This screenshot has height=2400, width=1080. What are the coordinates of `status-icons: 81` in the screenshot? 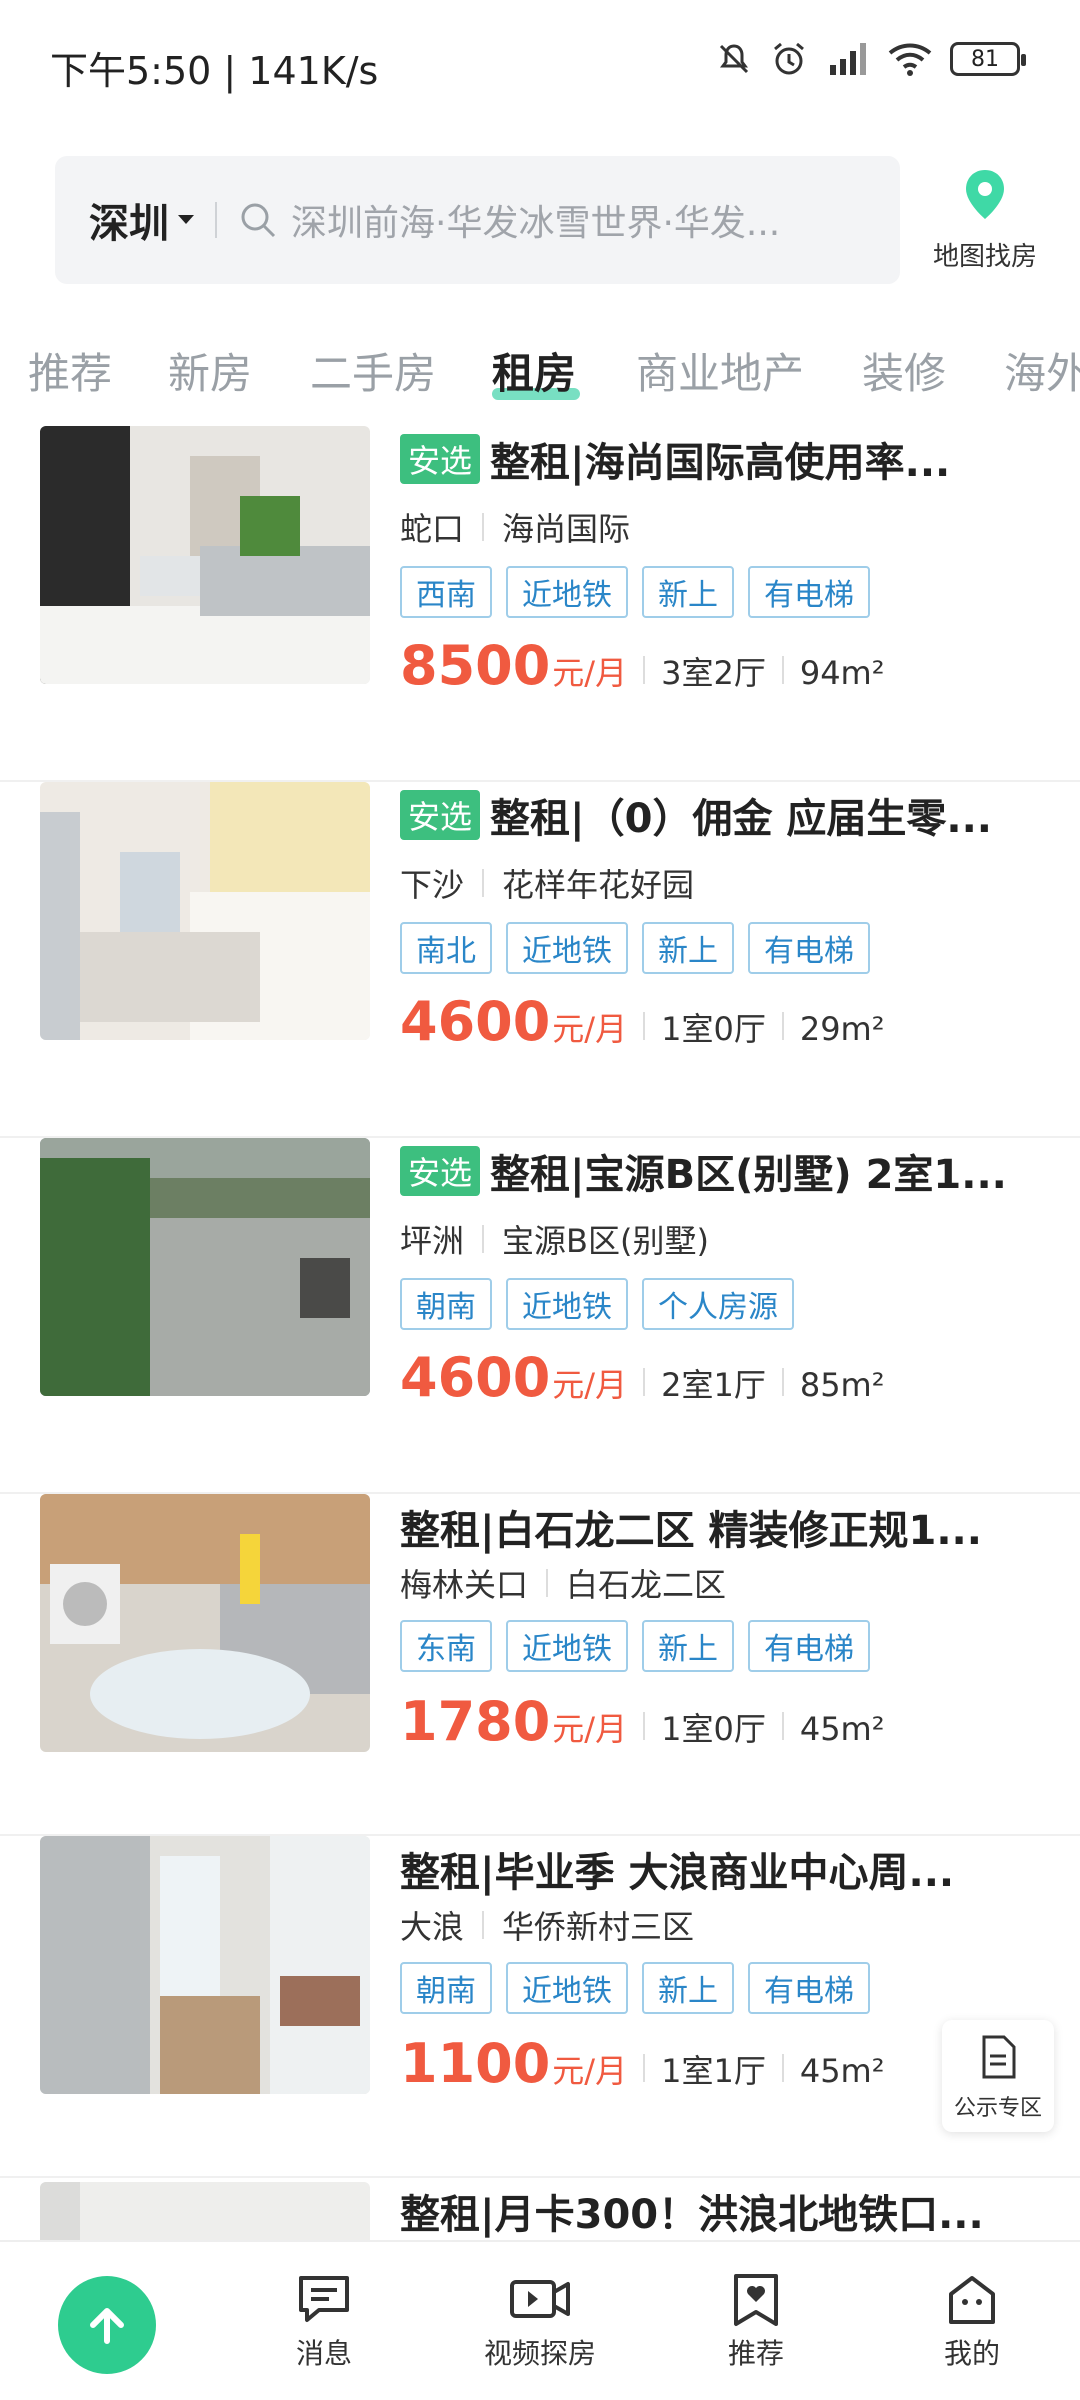 It's located at (871, 59).